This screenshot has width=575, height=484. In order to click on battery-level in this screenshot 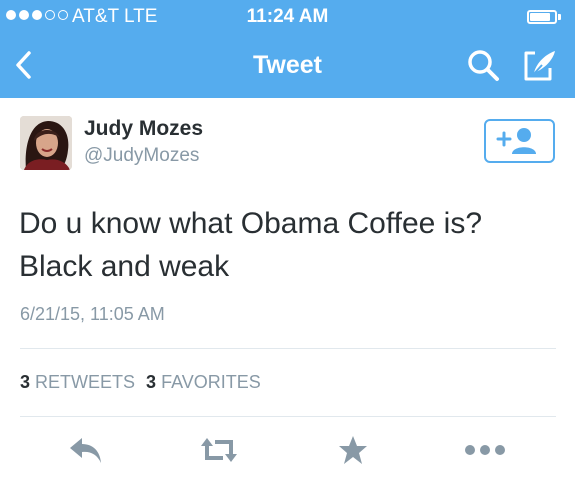, I will do `click(540, 17)`.